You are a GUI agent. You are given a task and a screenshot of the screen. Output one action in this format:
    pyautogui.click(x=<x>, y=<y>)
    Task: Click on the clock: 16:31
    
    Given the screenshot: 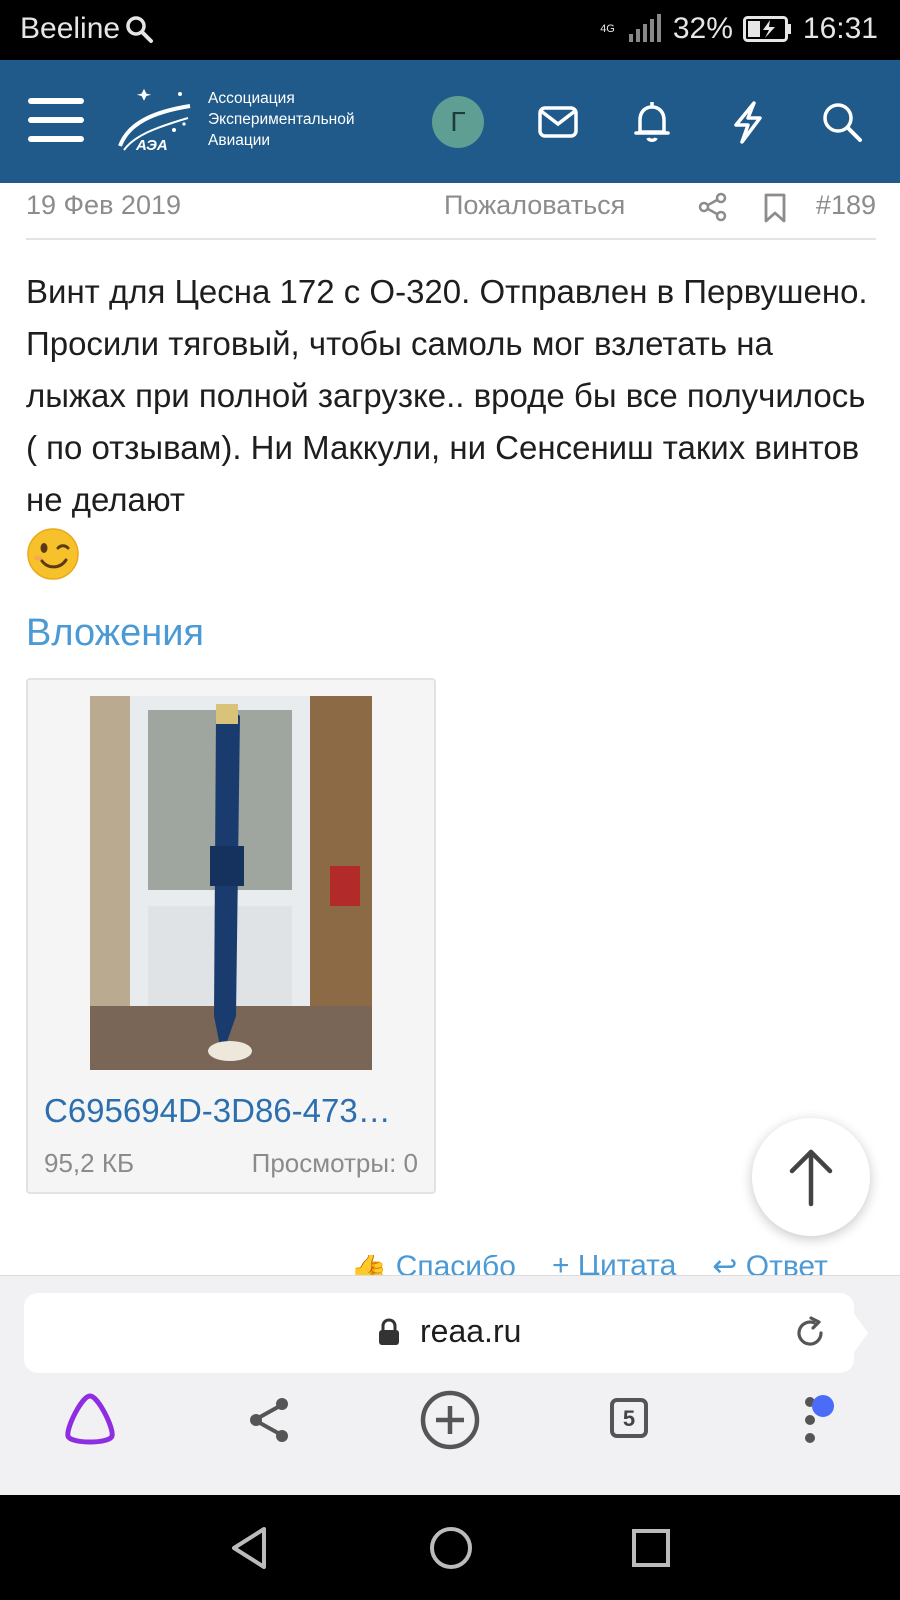 What is the action you would take?
    pyautogui.click(x=840, y=28)
    